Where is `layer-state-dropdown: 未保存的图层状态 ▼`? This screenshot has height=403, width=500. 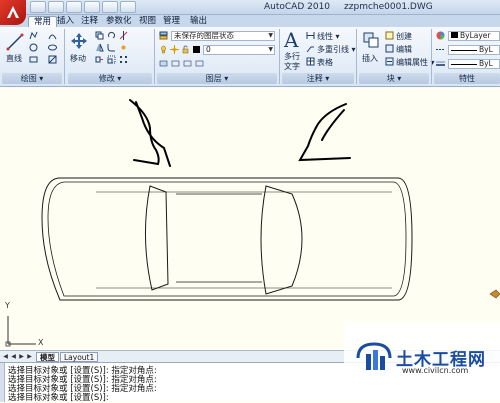
layer-state-dropdown: 未保存的图层状态 ▼ is located at coordinates (223, 36).